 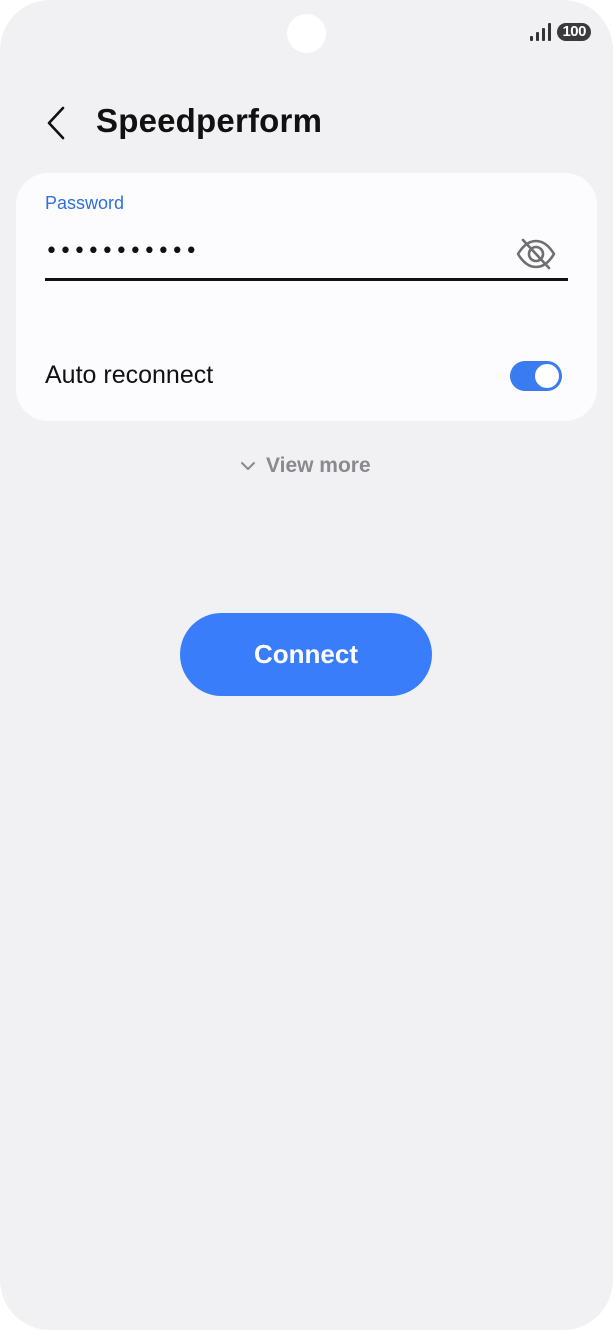 I want to click on auto-reconnect-toggle, so click(x=536, y=376).